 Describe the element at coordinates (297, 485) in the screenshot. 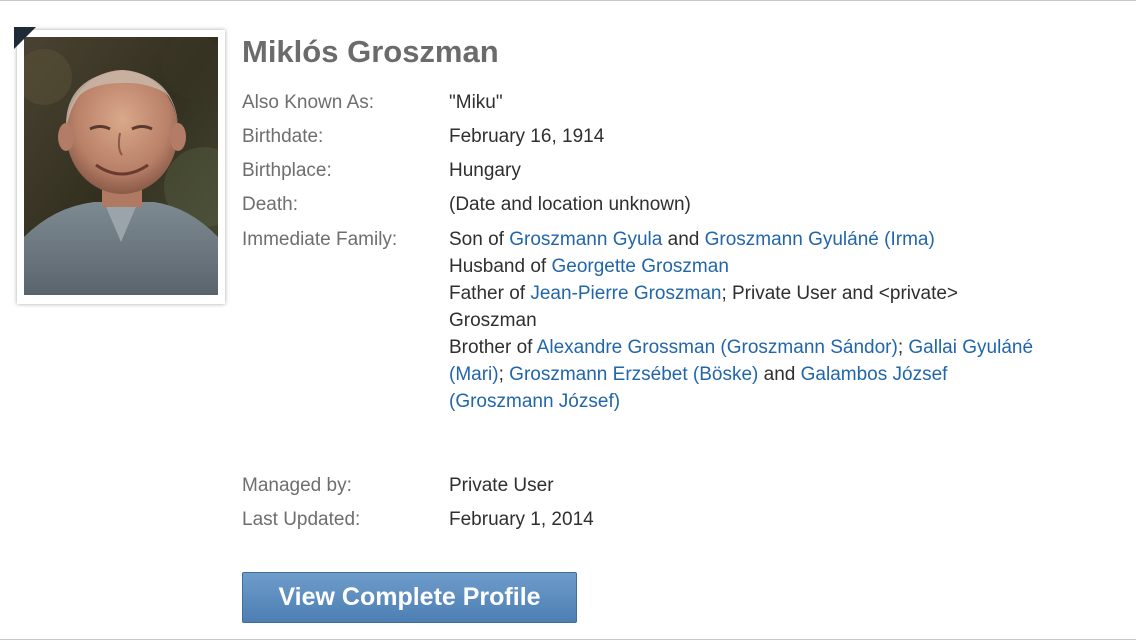

I see `managed-label: Managed by:` at that location.